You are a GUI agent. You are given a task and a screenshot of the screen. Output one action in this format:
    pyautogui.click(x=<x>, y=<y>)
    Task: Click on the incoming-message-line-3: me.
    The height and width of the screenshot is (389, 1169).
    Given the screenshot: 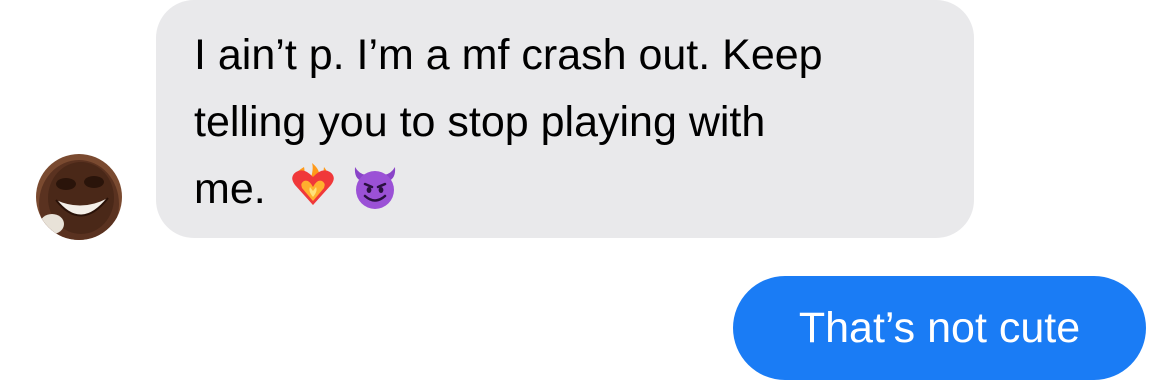 What is the action you would take?
    pyautogui.click(x=569, y=189)
    